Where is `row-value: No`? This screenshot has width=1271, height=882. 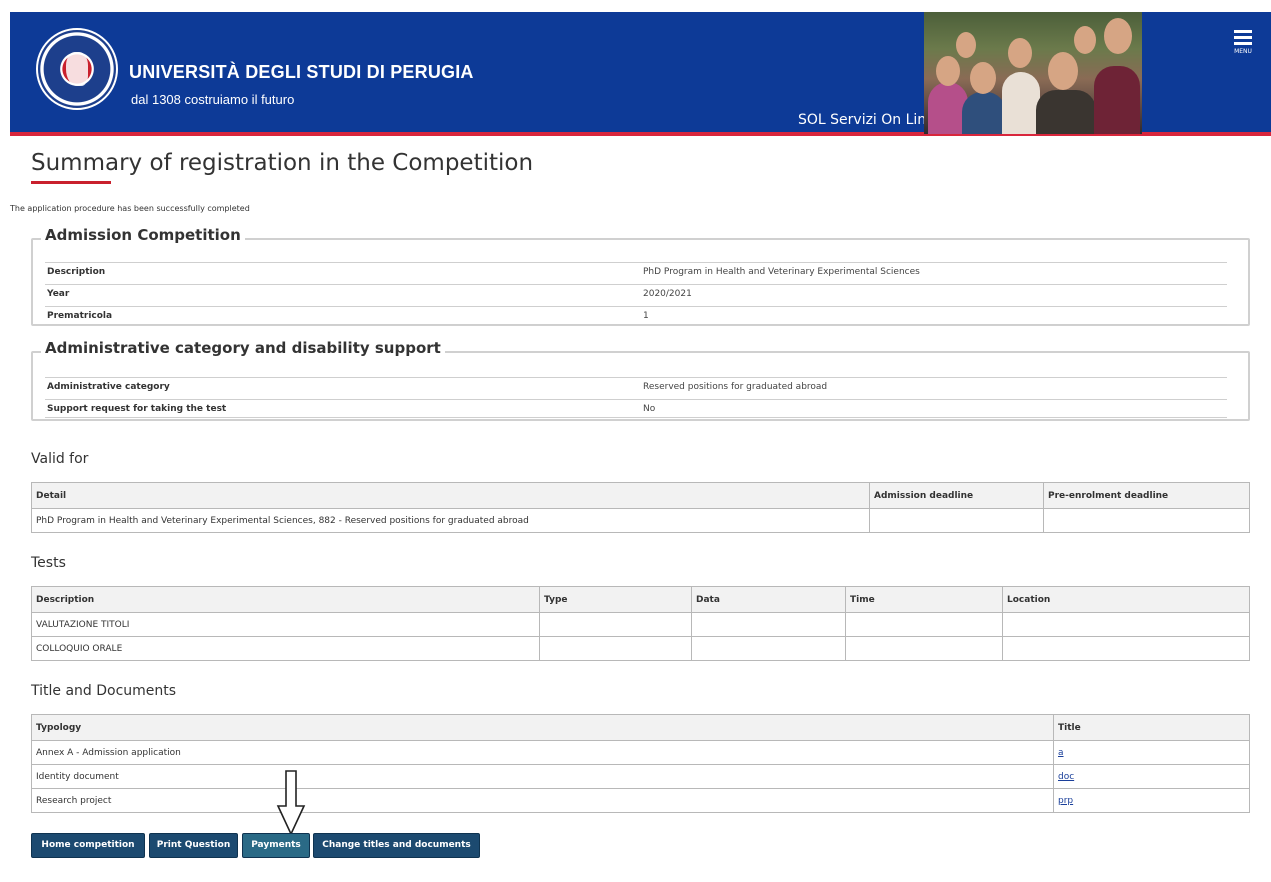 row-value: No is located at coordinates (649, 409).